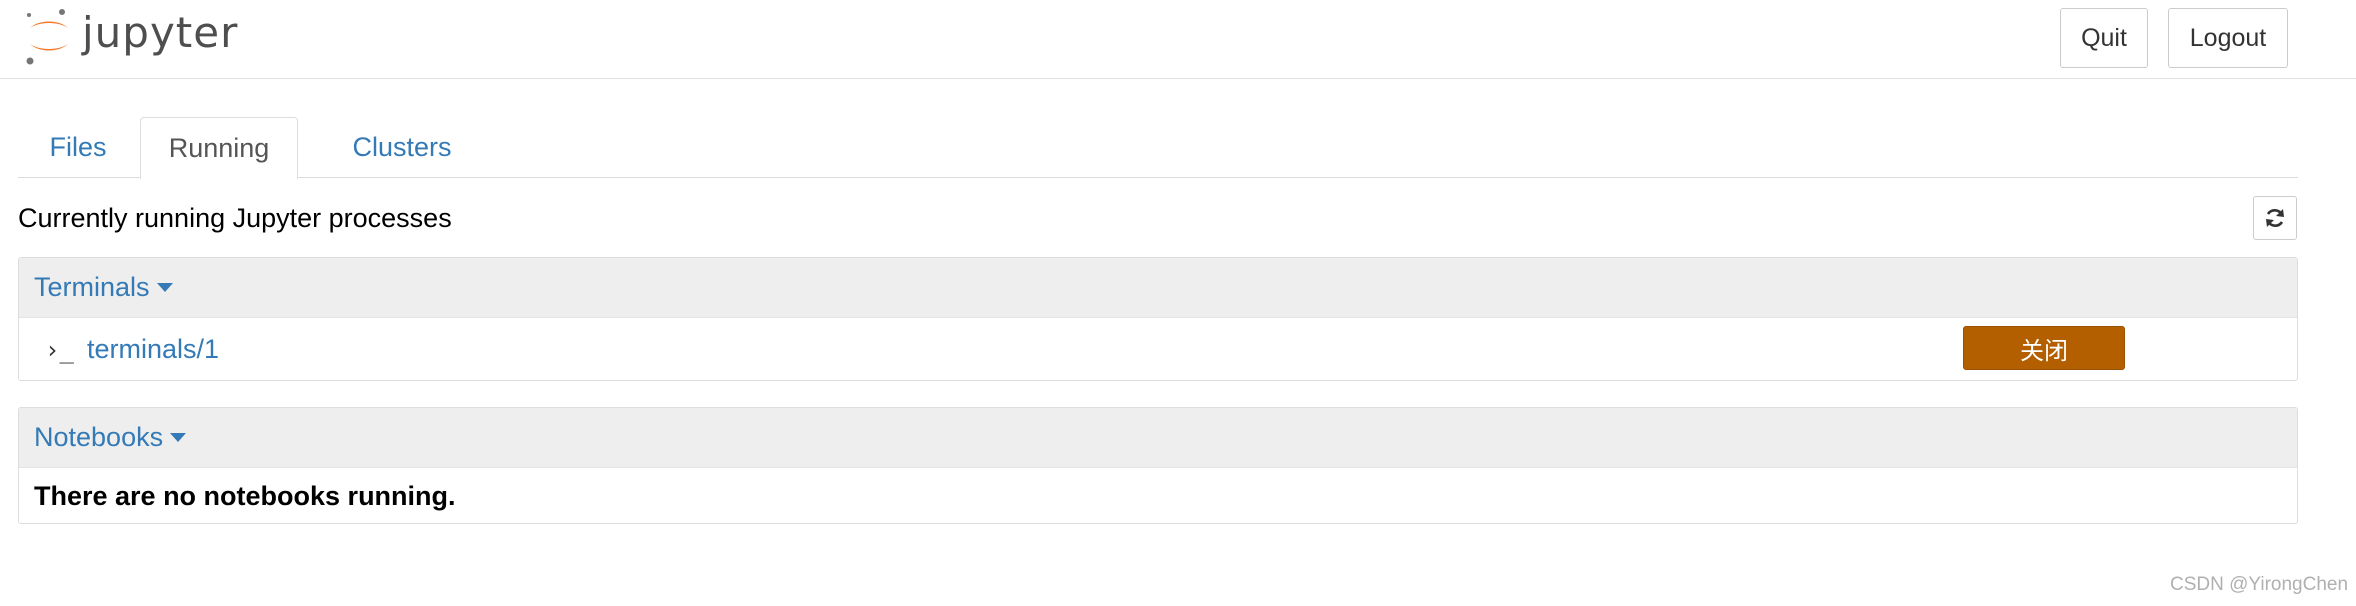 This screenshot has width=2356, height=606. What do you see at coordinates (219, 148) in the screenshot?
I see `tab-running: Running` at bounding box center [219, 148].